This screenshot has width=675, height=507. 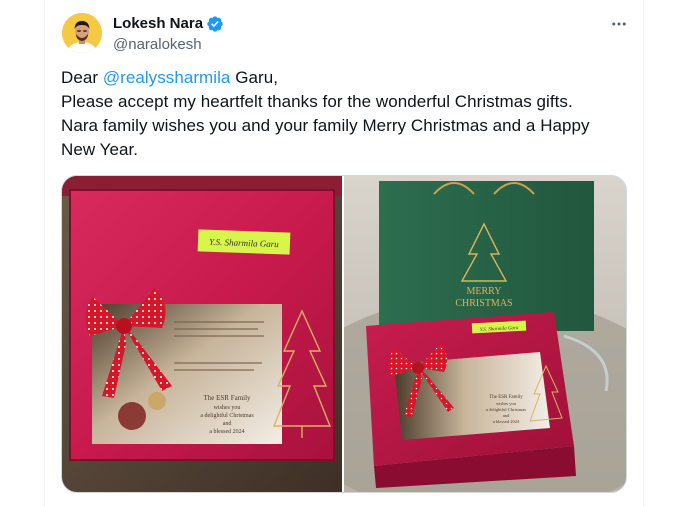 I want to click on bag-text-bottom: CHRISTMAS, so click(x=483, y=303).